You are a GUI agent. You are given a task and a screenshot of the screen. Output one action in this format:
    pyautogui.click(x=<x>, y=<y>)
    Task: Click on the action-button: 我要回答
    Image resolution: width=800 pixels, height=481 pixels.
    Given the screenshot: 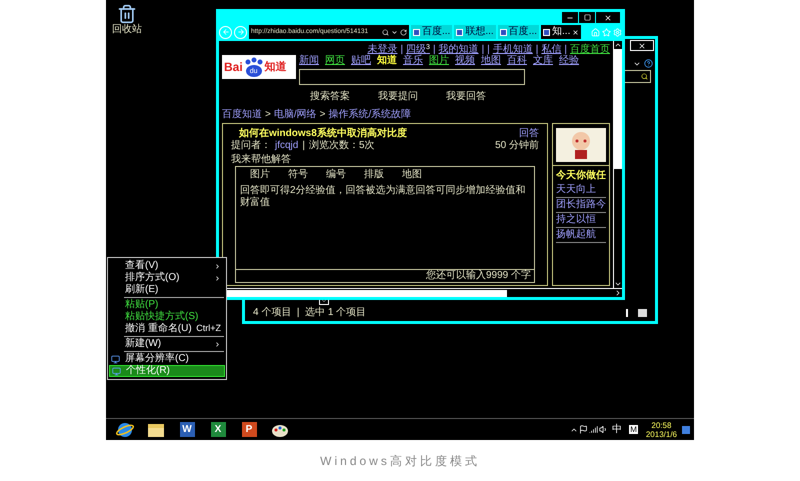 What is the action you would take?
    pyautogui.click(x=466, y=97)
    